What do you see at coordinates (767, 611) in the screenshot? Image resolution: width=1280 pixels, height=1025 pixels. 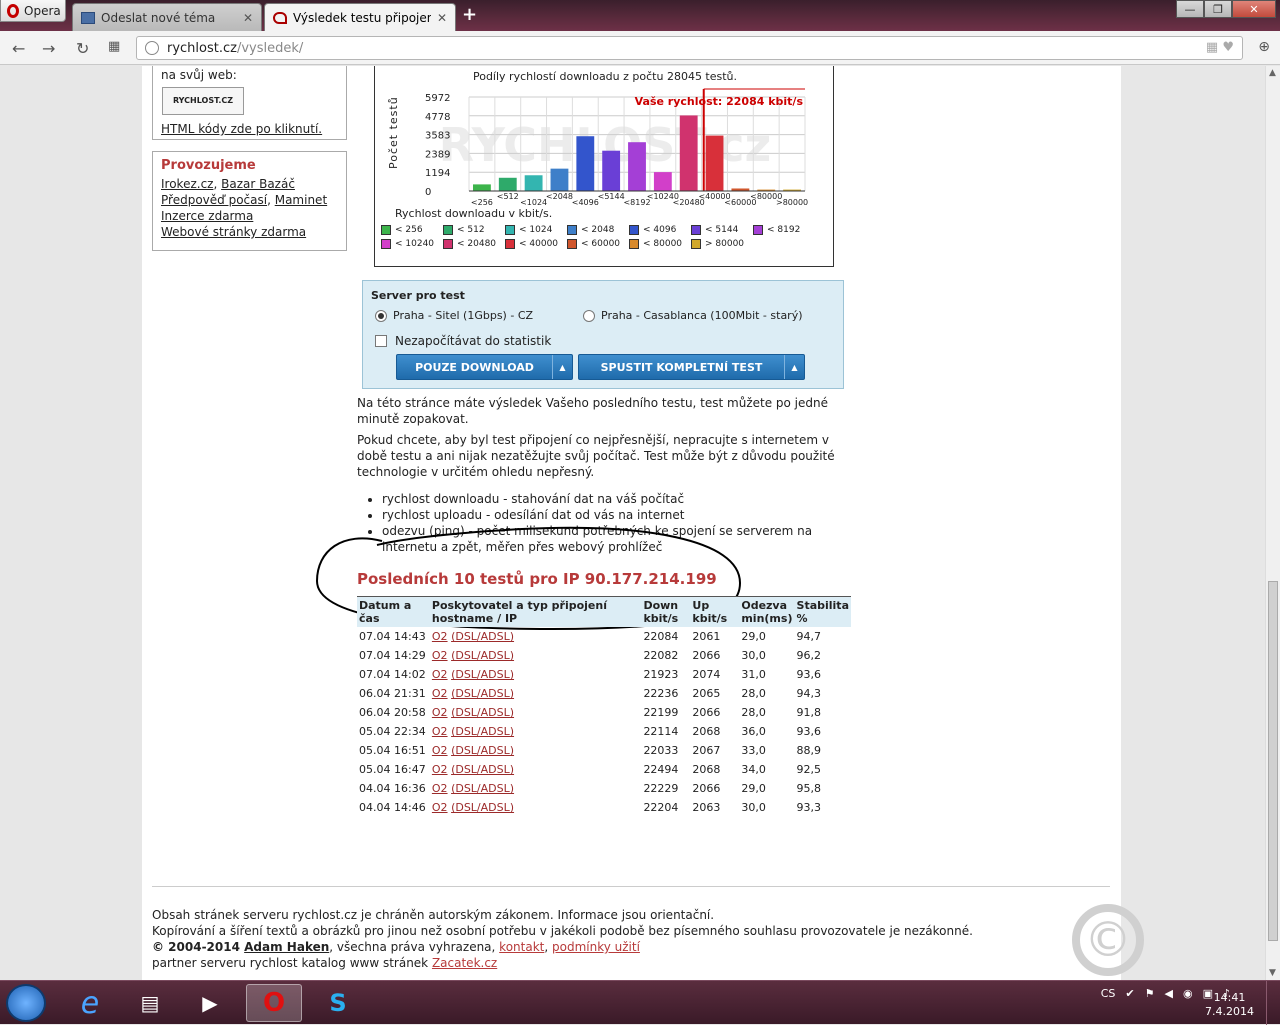 I see `col-ping: Odezva min(ms)` at bounding box center [767, 611].